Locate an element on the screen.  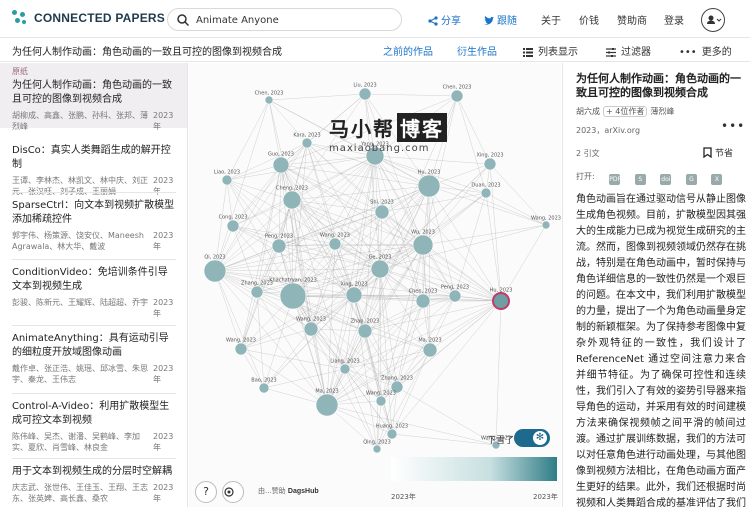
paper-node: Bao, 2023 is located at coordinates (264, 386).